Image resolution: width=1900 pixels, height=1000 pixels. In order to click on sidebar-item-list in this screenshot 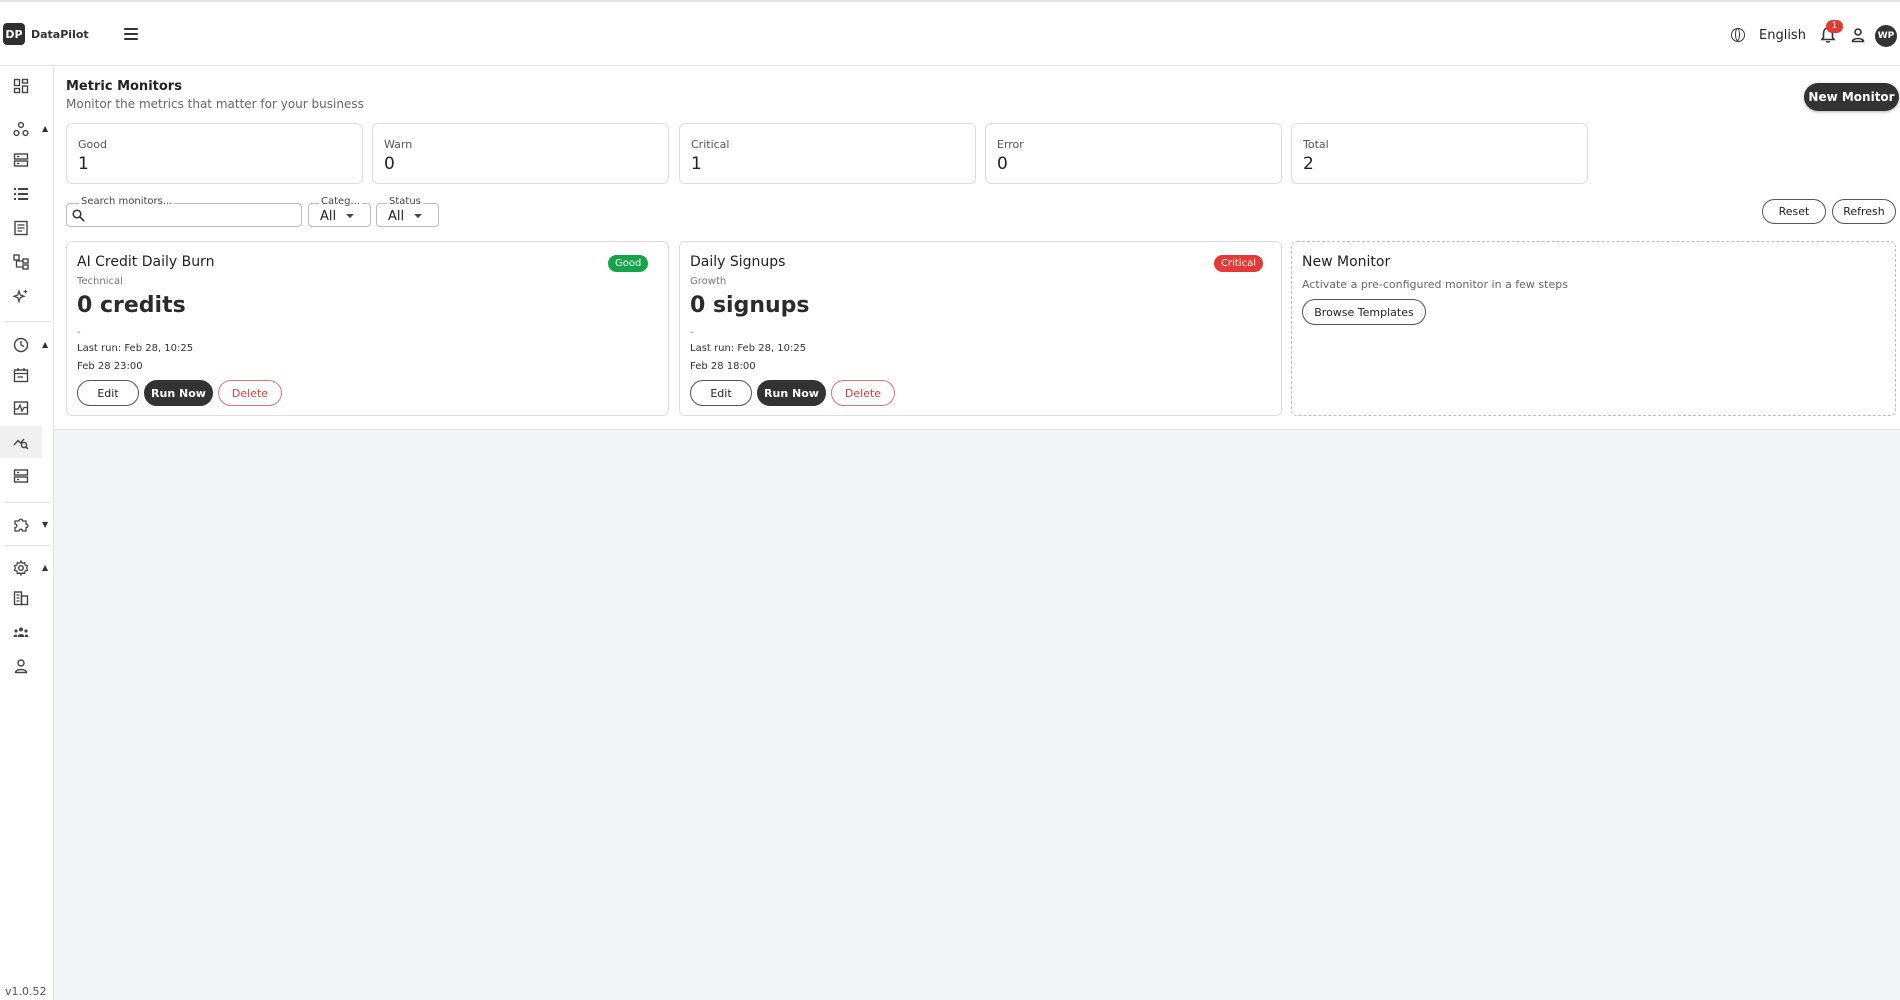, I will do `click(21, 194)`.